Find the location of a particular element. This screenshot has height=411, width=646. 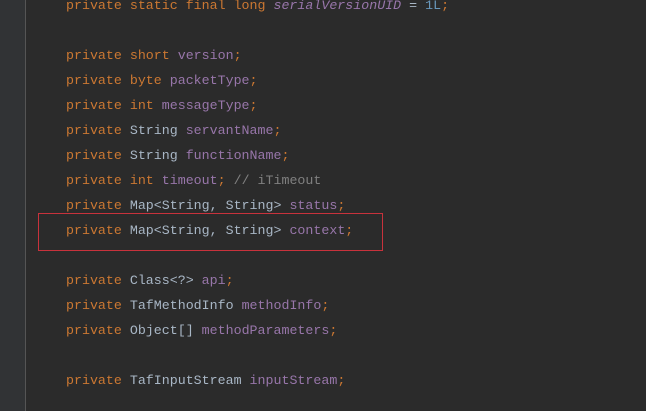

code-line: private Class<?> api; is located at coordinates (257, 280).